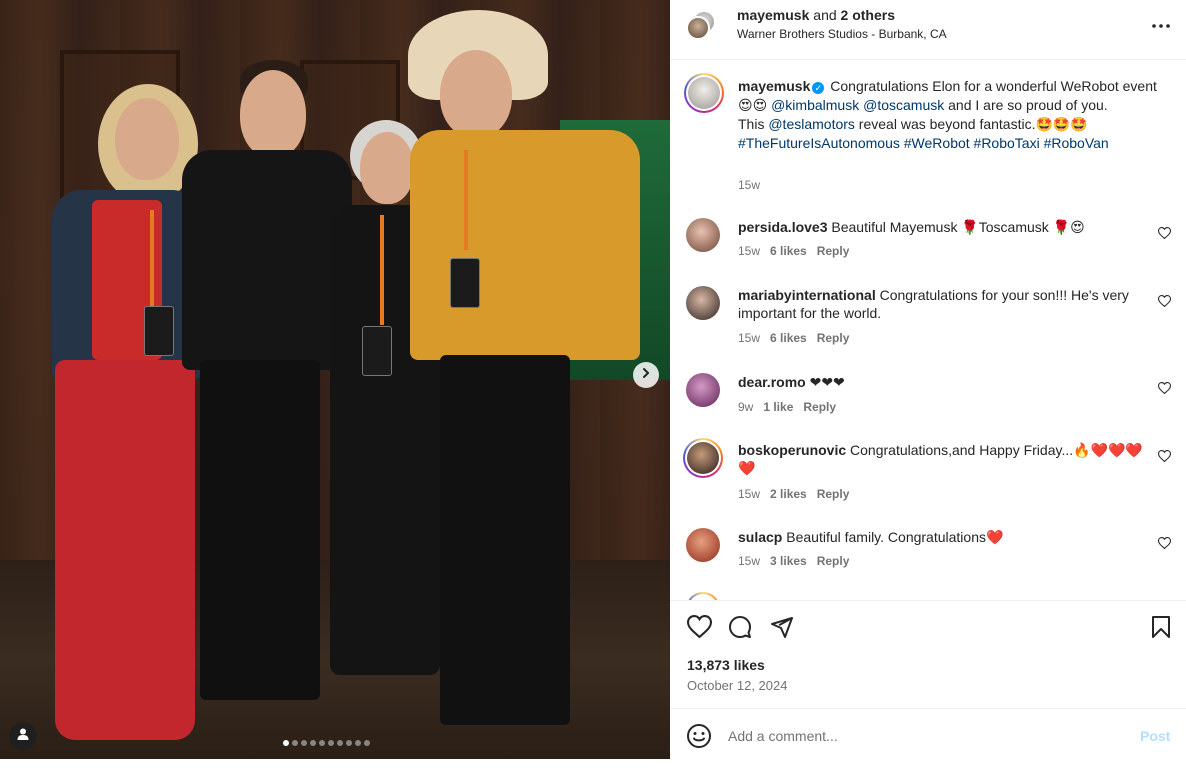  I want to click on tagged-users-button, so click(23, 736).